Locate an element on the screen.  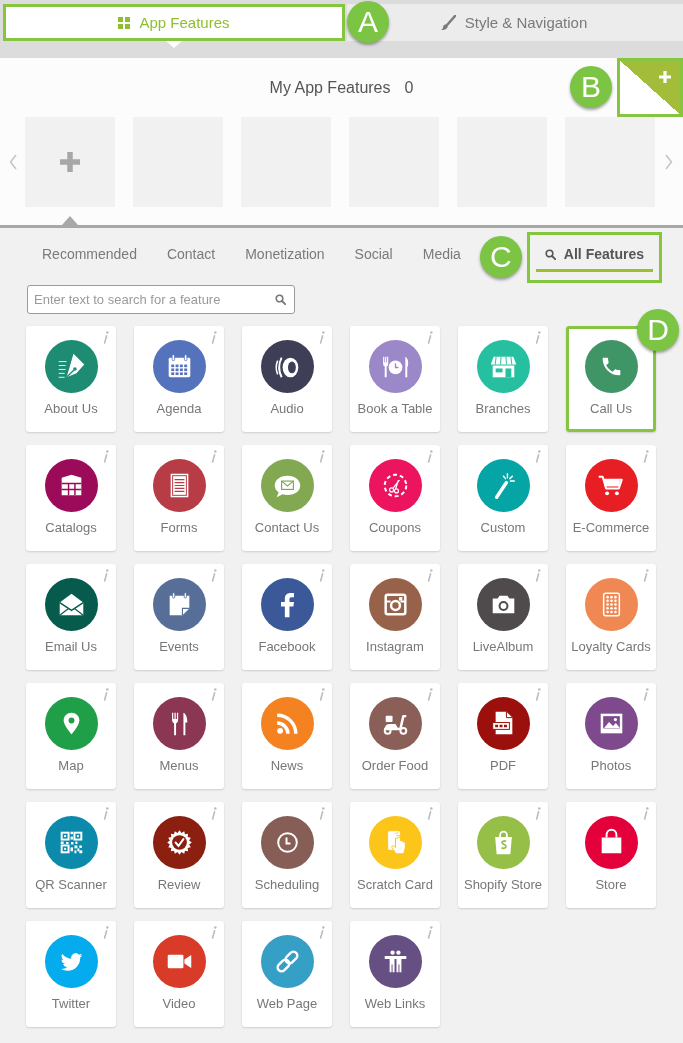
feature-tile: Contact Us is located at coordinates (287, 498).